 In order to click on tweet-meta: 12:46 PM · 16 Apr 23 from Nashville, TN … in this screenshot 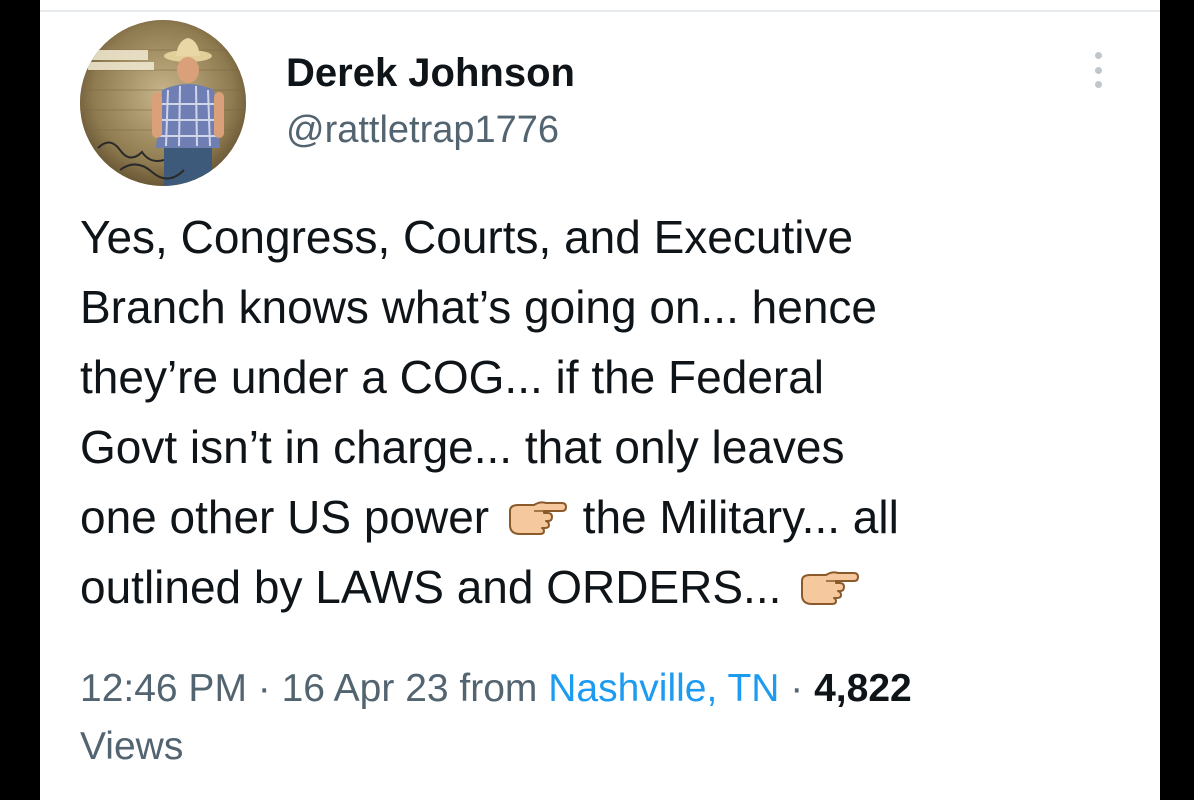, I will do `click(610, 718)`.